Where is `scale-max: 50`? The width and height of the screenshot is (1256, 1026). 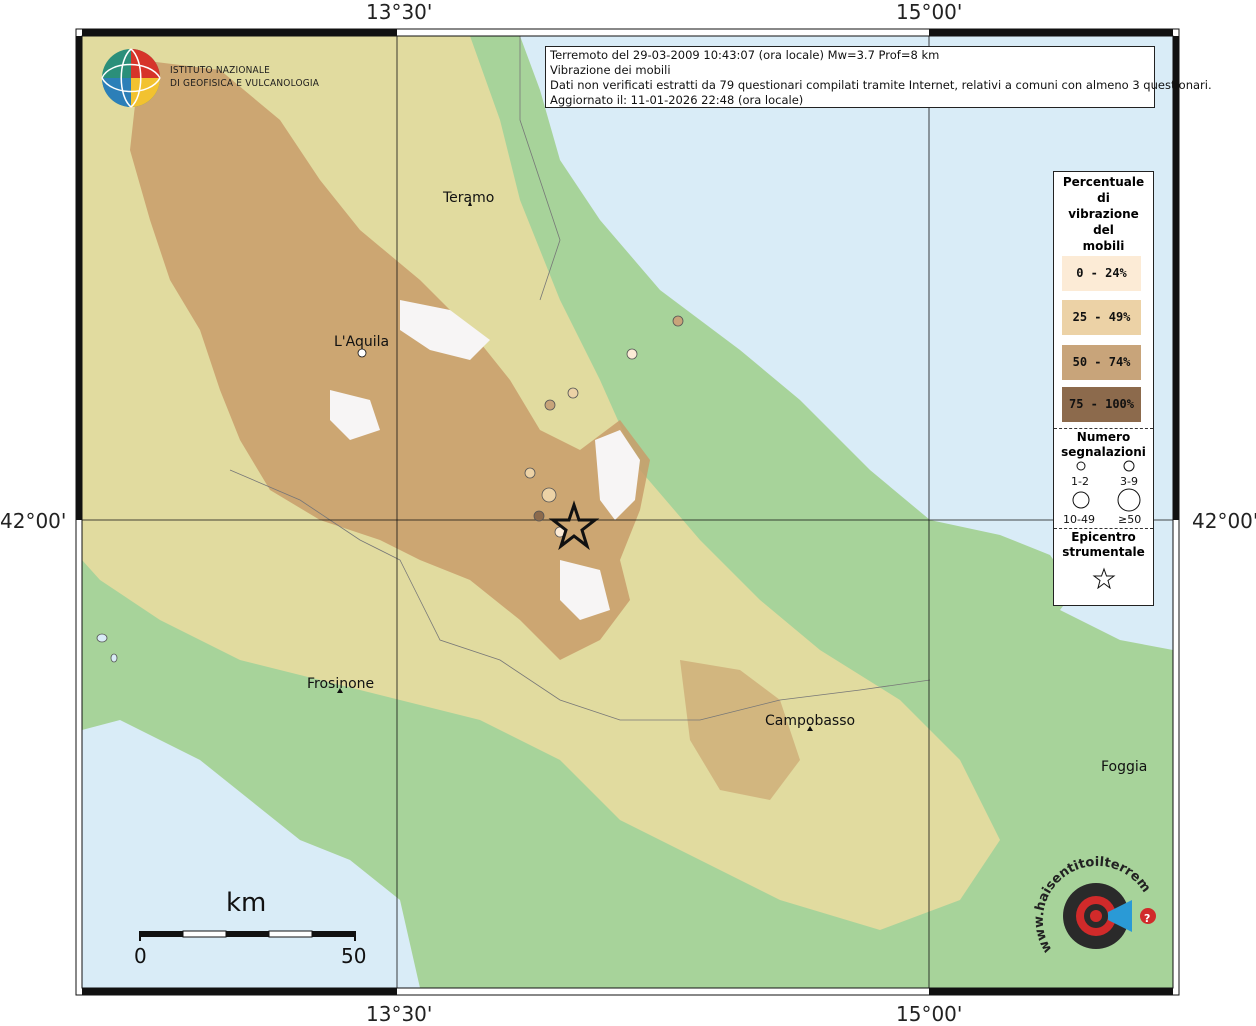 scale-max: 50 is located at coordinates (354, 956).